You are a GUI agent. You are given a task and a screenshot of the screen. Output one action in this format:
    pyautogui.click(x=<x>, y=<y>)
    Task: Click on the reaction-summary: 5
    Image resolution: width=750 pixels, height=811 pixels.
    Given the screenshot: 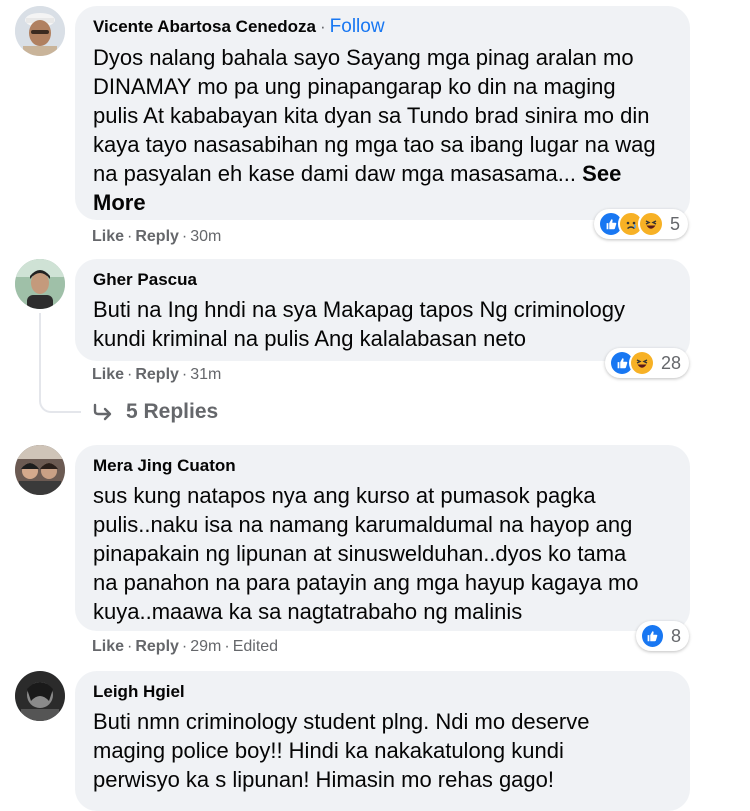 What is the action you would take?
    pyautogui.click(x=641, y=224)
    